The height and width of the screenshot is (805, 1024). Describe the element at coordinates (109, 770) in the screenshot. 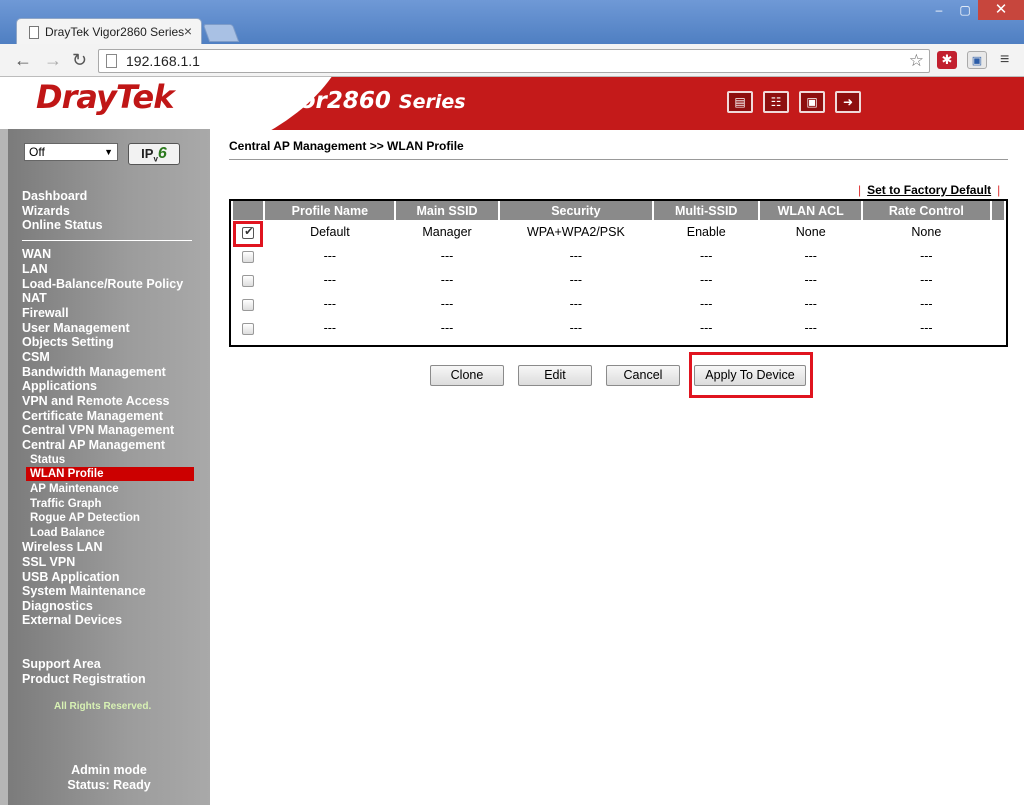

I see `admin-mode-text: Admin mode` at that location.